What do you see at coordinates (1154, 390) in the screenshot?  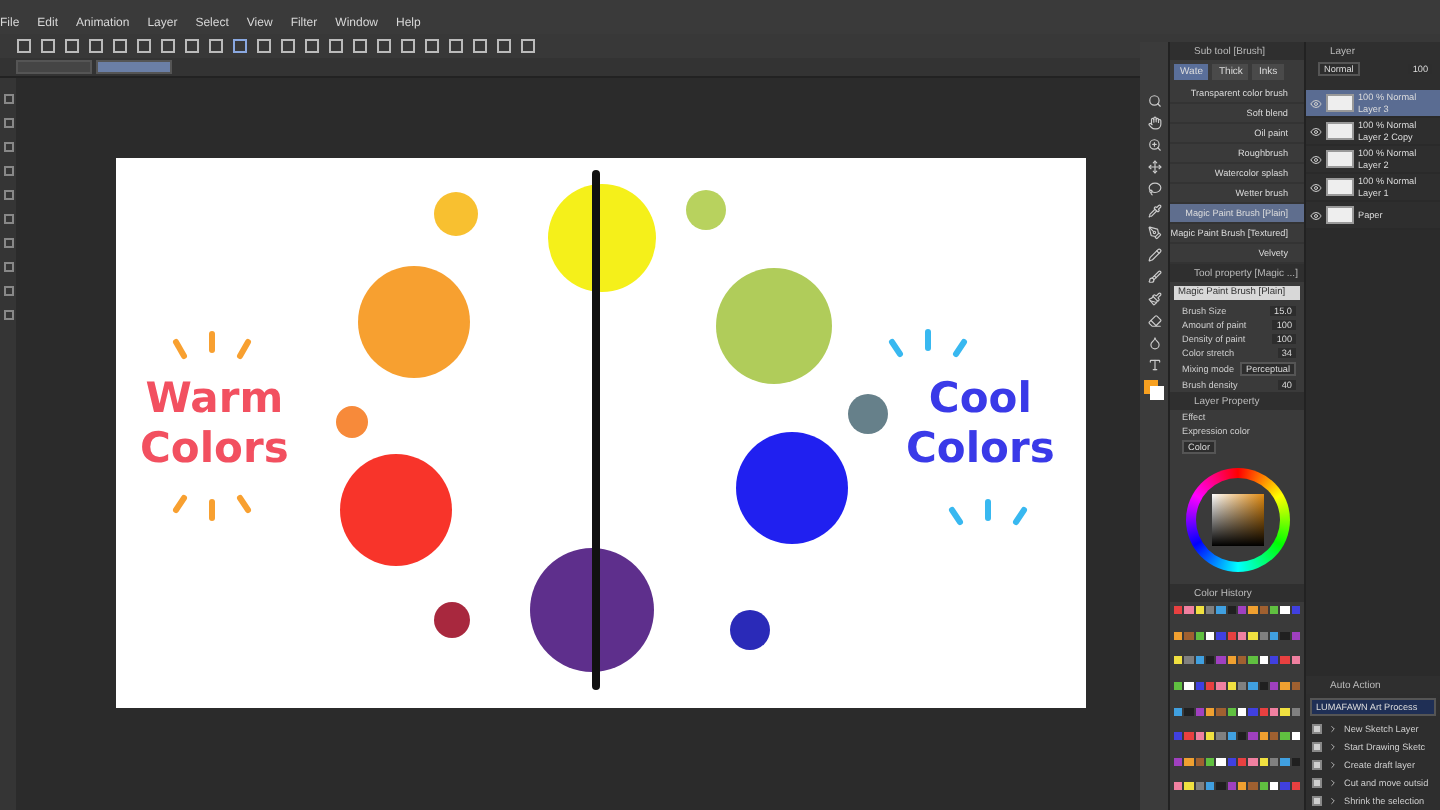 I see `color-swatch-icon` at bounding box center [1154, 390].